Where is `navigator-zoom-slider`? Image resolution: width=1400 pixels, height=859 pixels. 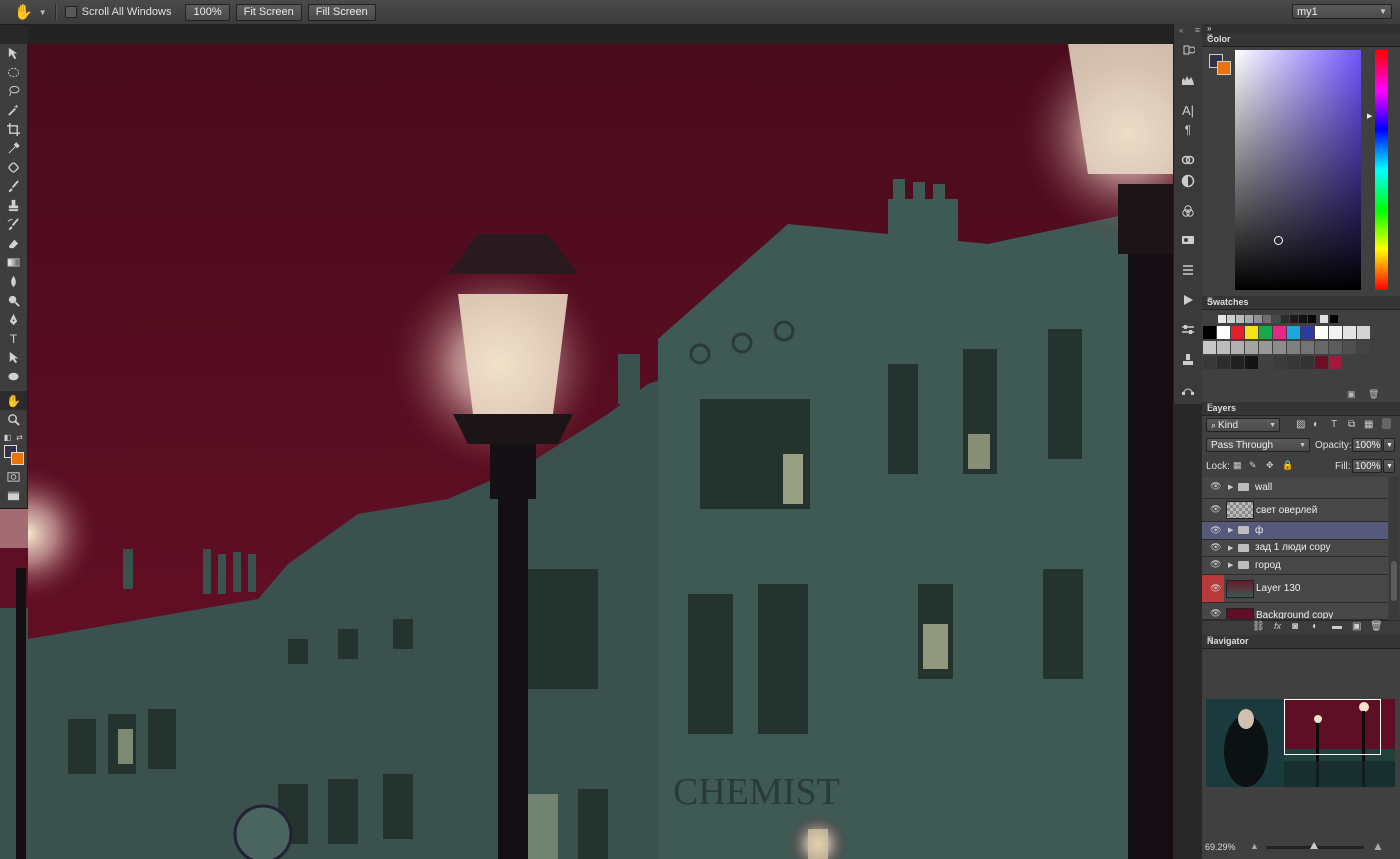 navigator-zoom-slider is located at coordinates (1315, 845).